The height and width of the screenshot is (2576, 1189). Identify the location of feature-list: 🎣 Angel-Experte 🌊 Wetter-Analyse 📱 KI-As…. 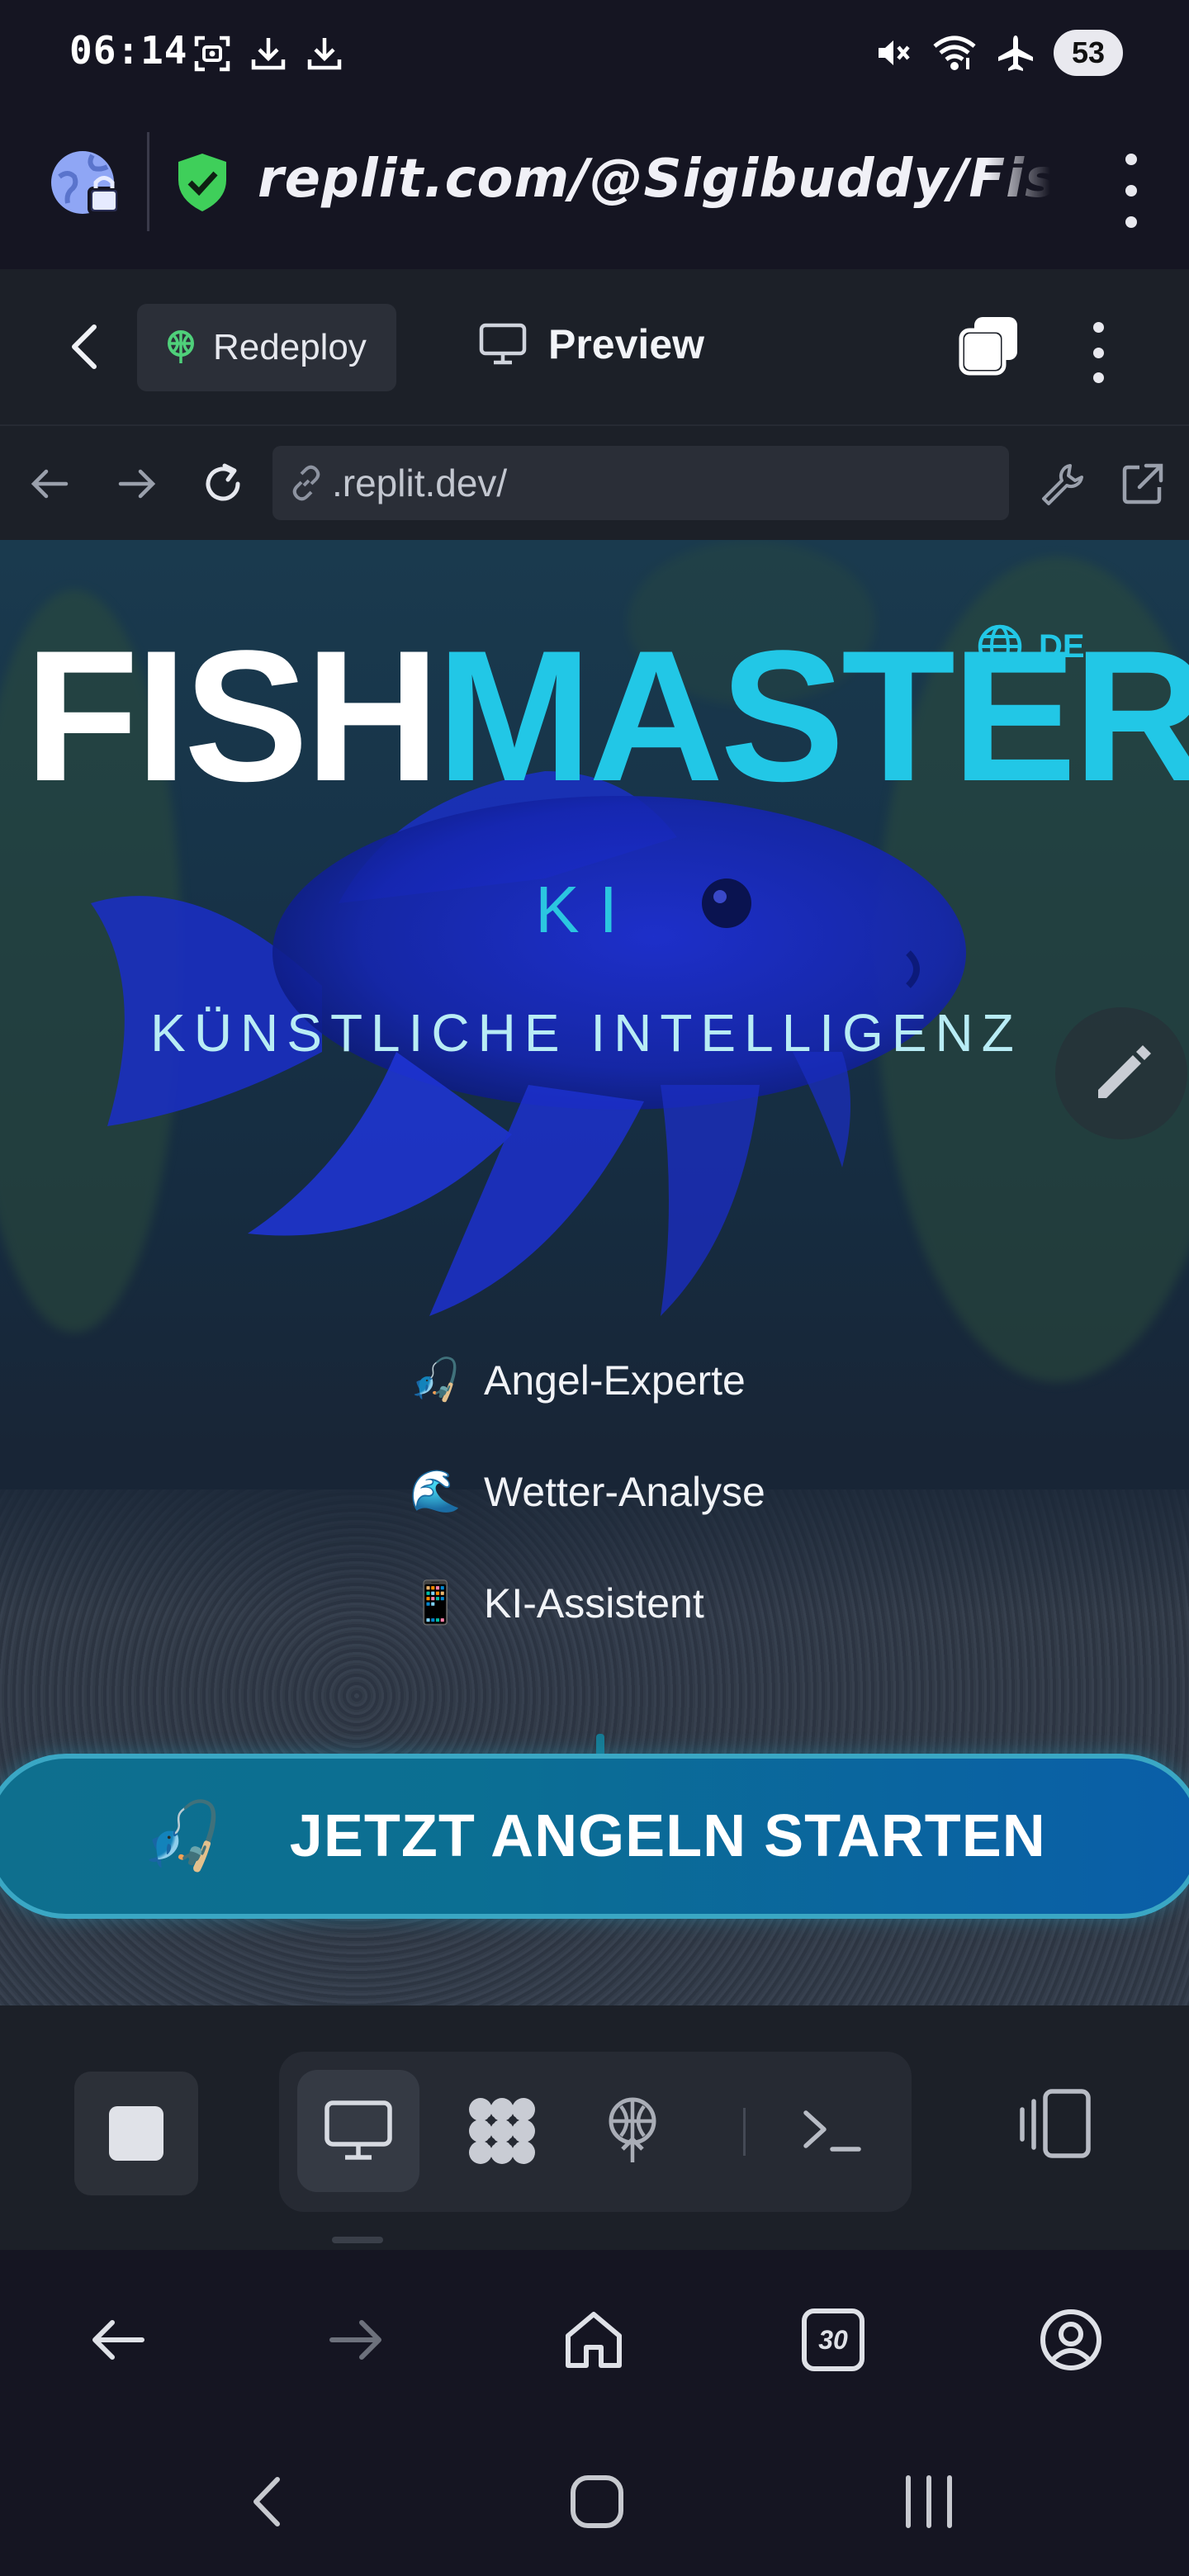
(587, 1491).